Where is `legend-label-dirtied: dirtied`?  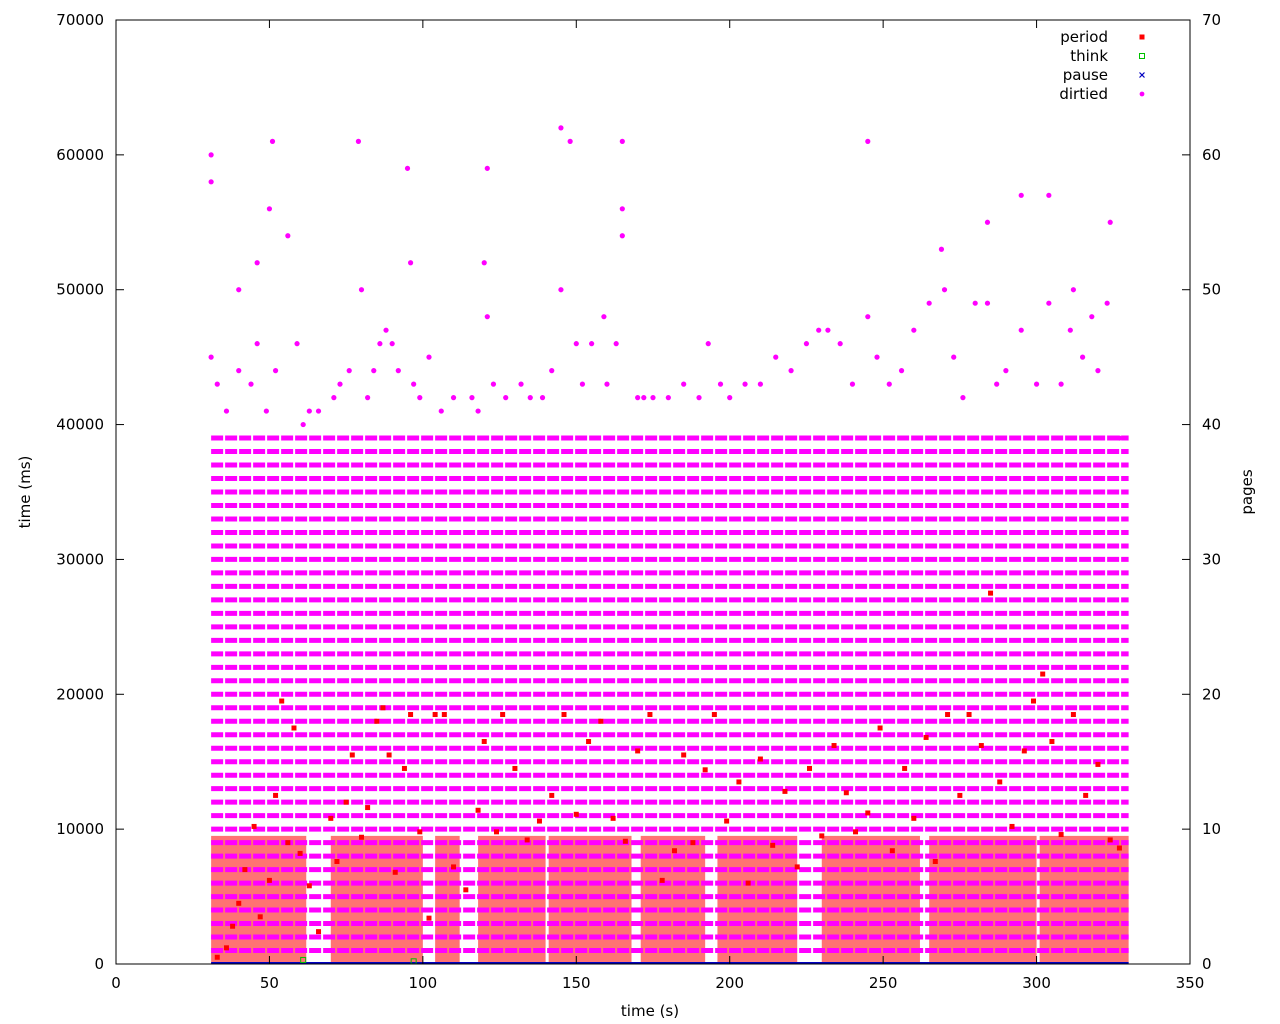
legend-label-dirtied: dirtied is located at coordinates (1083, 94).